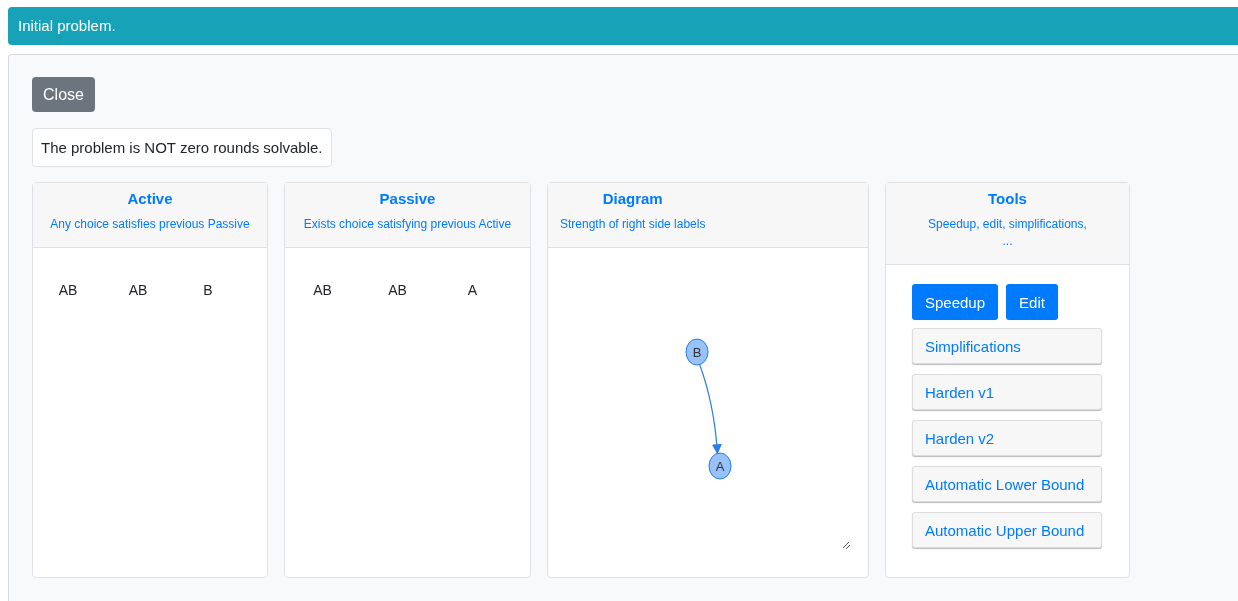  What do you see at coordinates (182, 147) in the screenshot?
I see `status-message: The problem is NOT zero rounds solvable.` at bounding box center [182, 147].